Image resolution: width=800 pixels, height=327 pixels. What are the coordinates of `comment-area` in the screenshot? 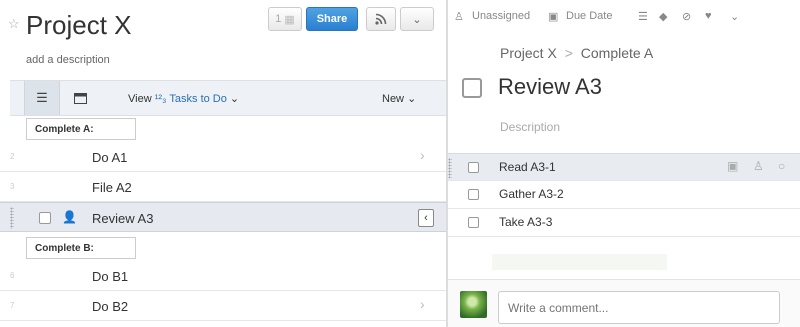 It's located at (624, 303).